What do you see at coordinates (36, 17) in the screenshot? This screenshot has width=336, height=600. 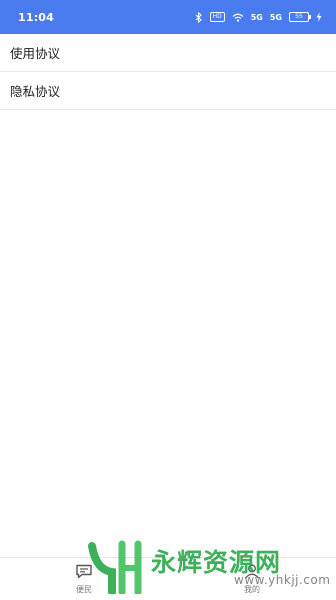 I see `status-time: 11:04` at bounding box center [36, 17].